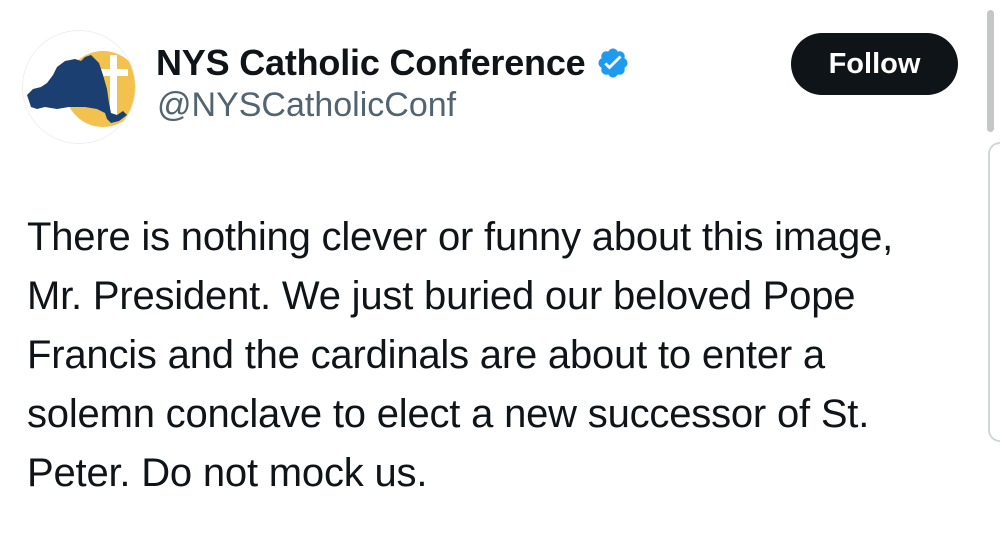  Describe the element at coordinates (874, 64) in the screenshot. I see `follow-button: Follow` at that location.